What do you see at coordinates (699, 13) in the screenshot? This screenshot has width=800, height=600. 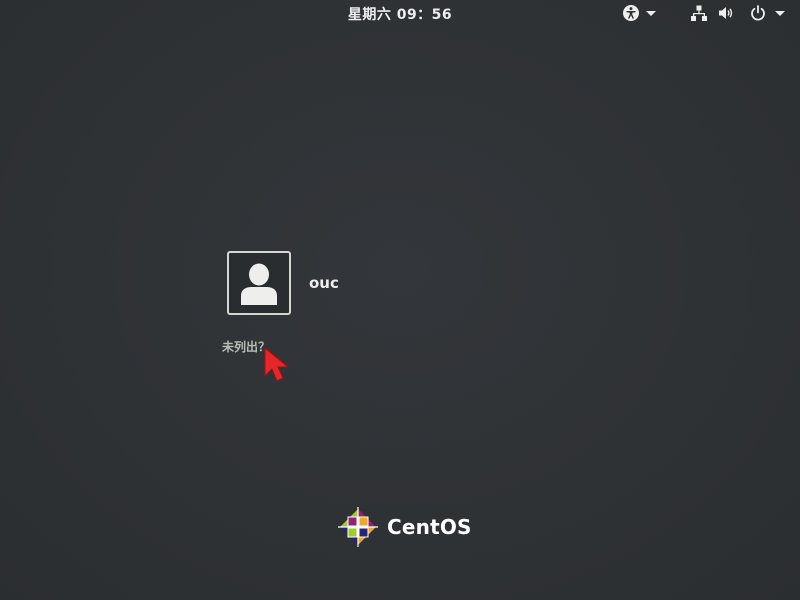 I see `network-wired-icon` at bounding box center [699, 13].